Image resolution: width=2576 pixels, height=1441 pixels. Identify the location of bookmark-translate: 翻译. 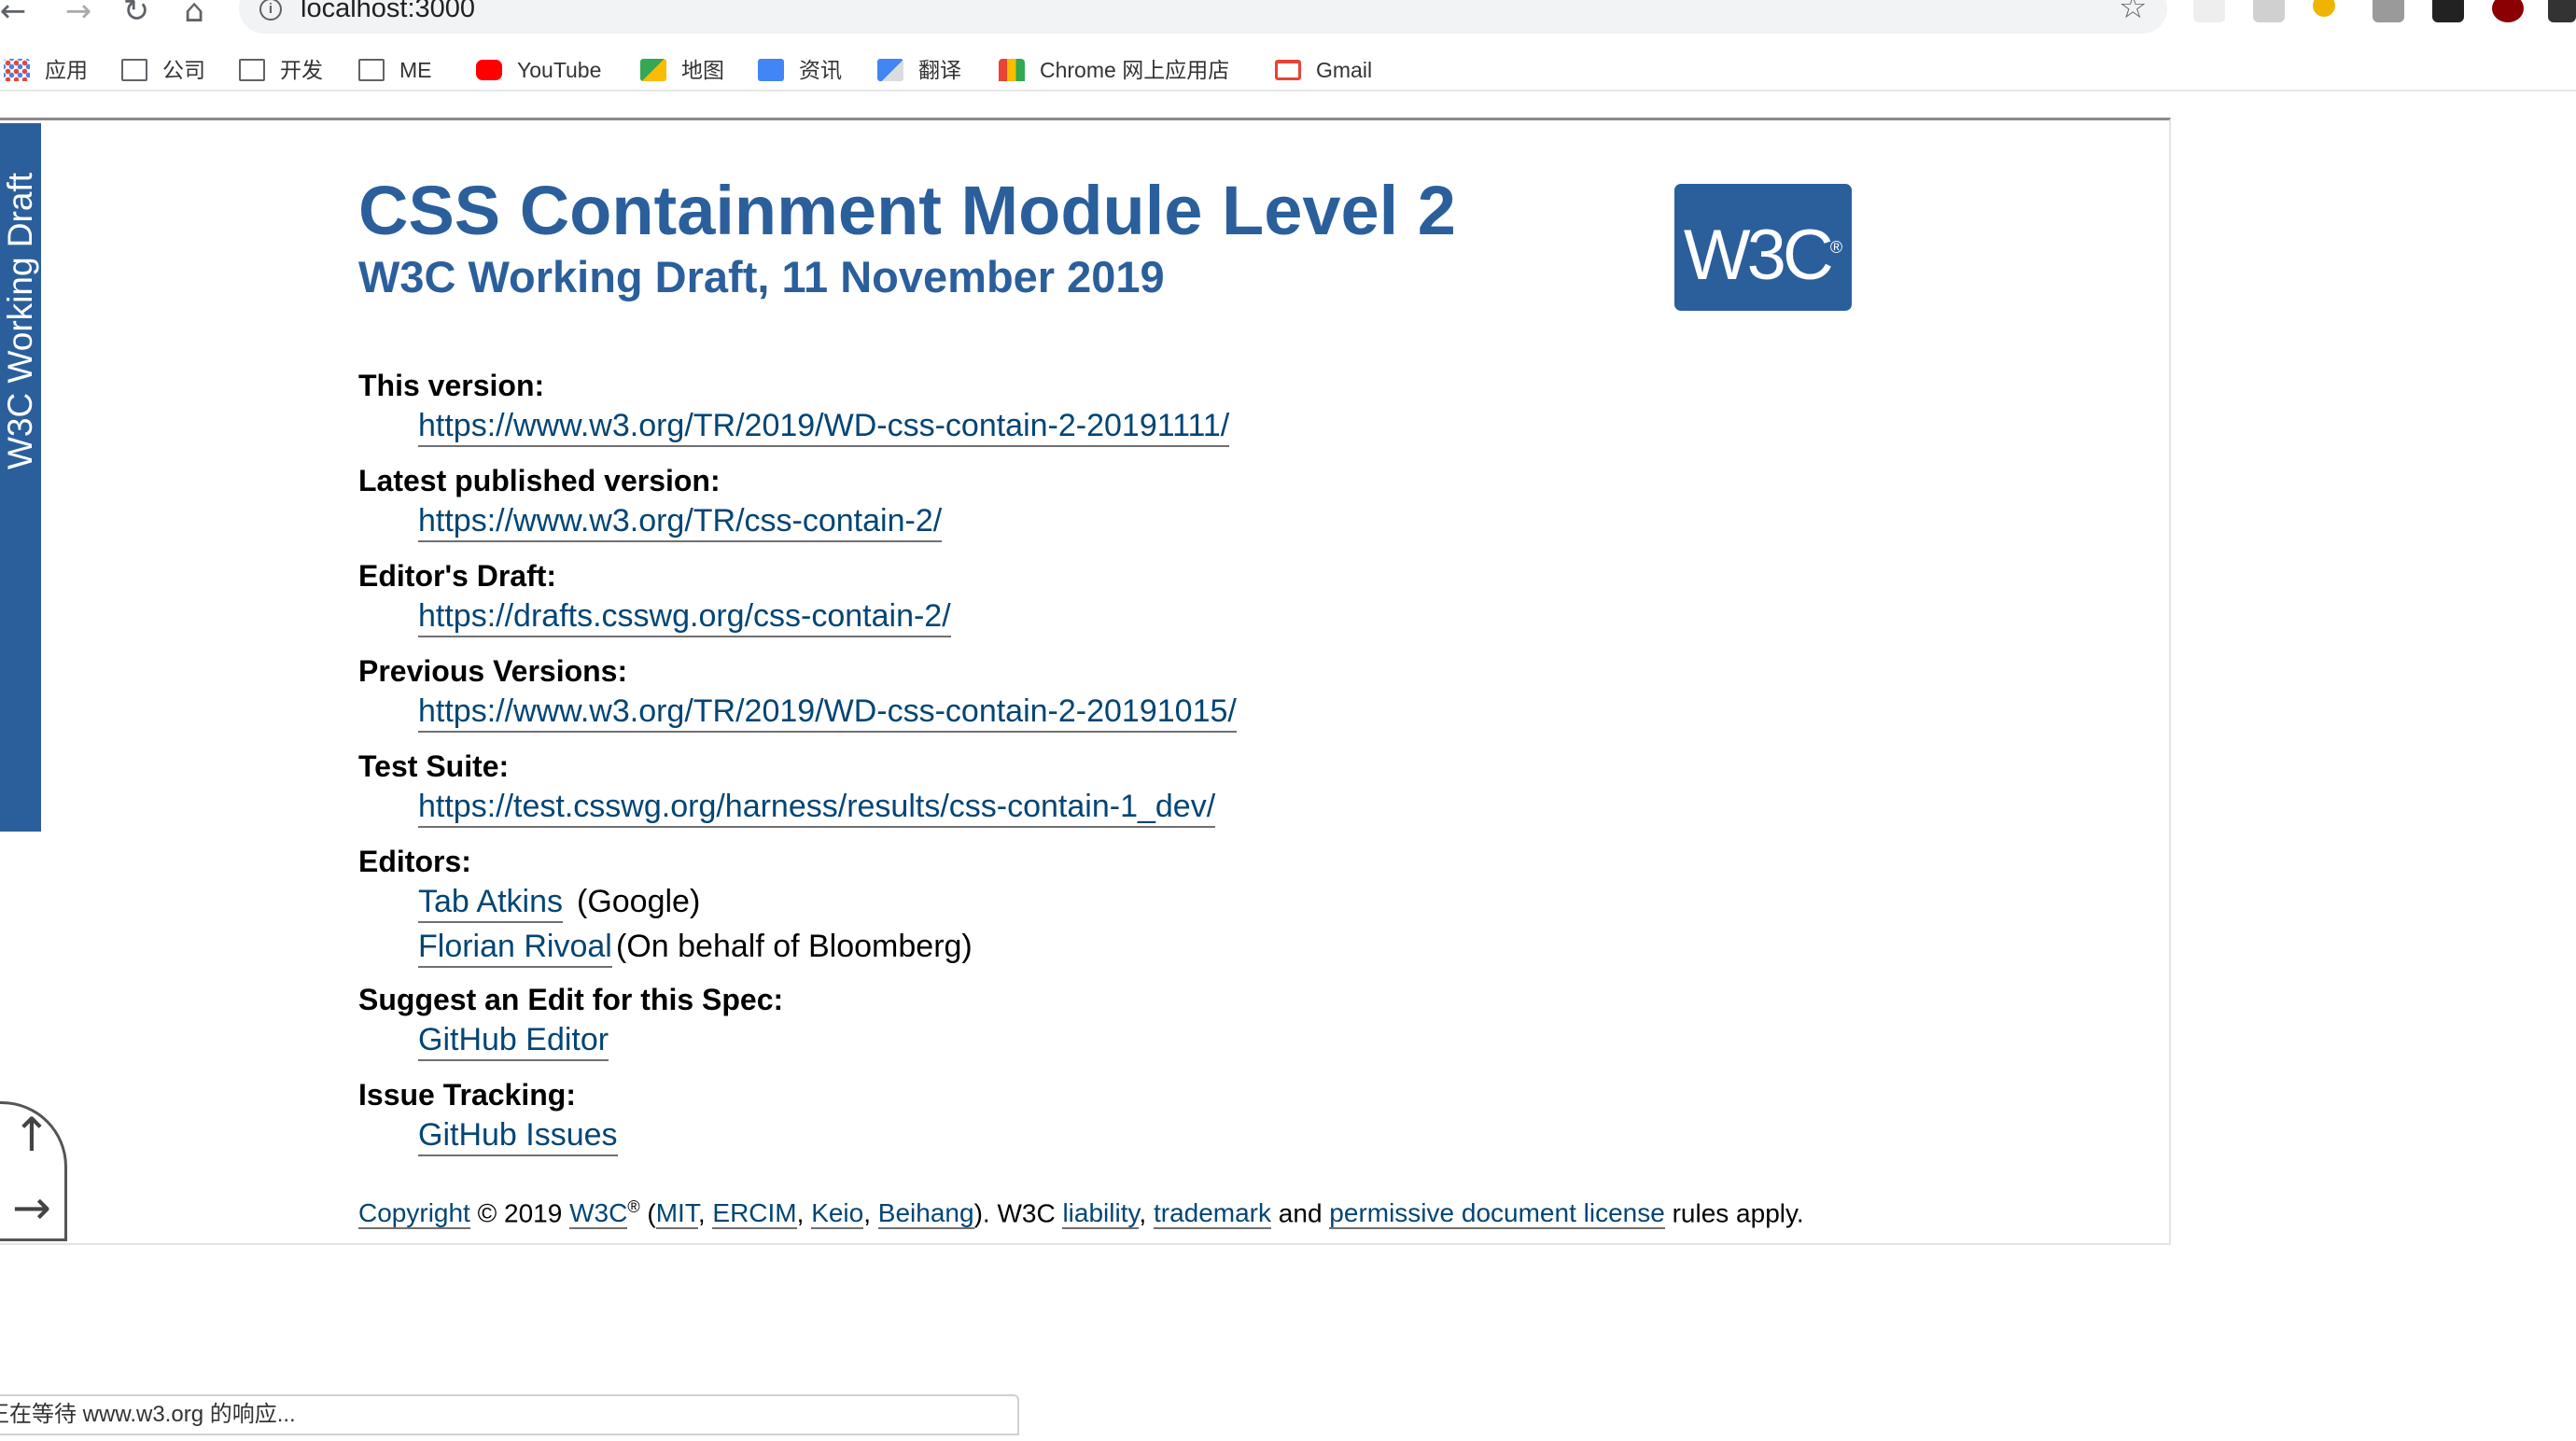
(919, 70).